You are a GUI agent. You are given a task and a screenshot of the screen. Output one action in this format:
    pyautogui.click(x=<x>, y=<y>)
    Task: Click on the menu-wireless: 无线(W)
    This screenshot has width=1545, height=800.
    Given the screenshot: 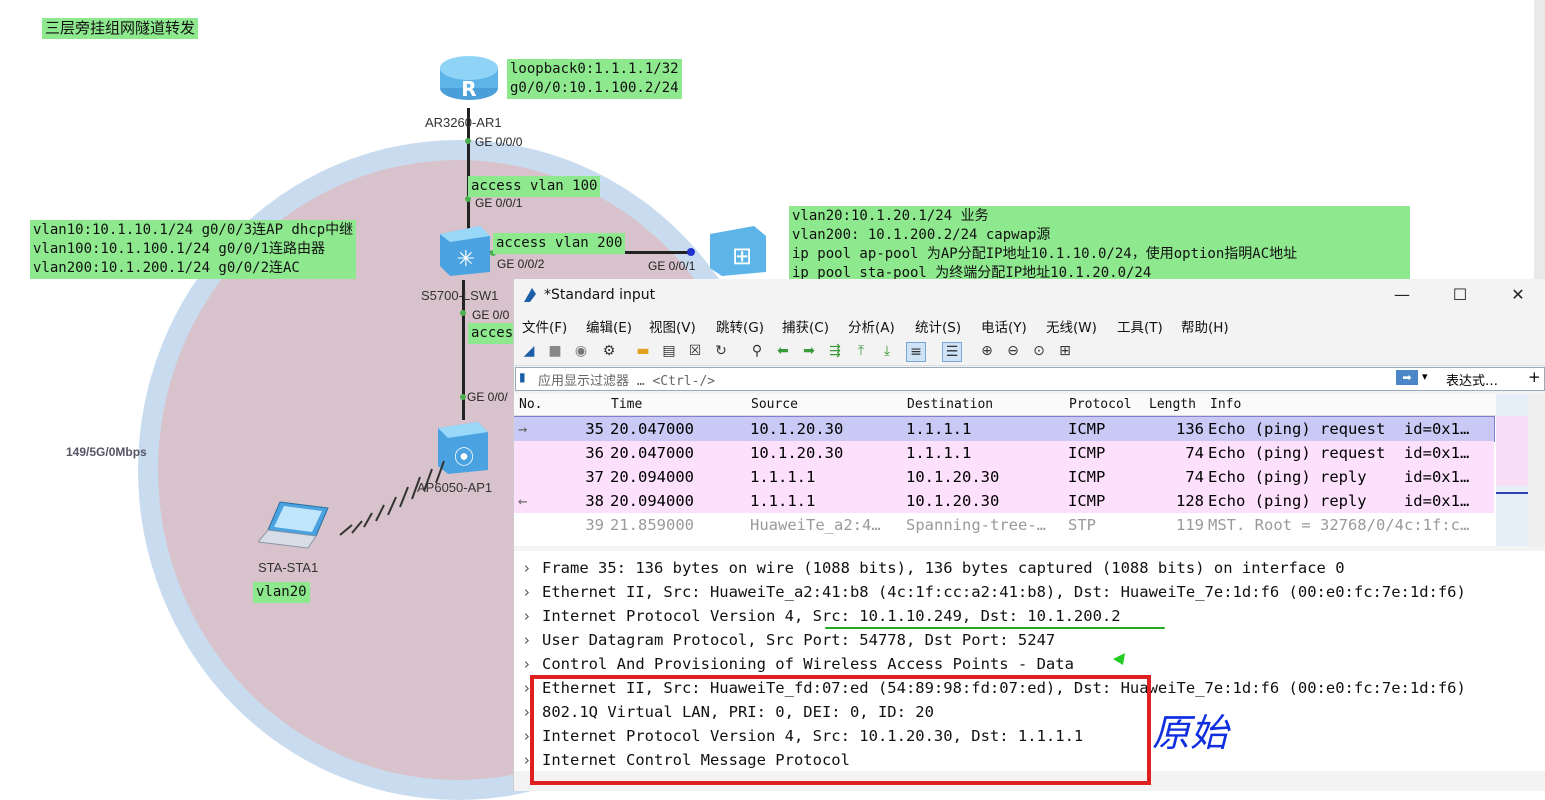 What is the action you would take?
    pyautogui.click(x=1071, y=326)
    